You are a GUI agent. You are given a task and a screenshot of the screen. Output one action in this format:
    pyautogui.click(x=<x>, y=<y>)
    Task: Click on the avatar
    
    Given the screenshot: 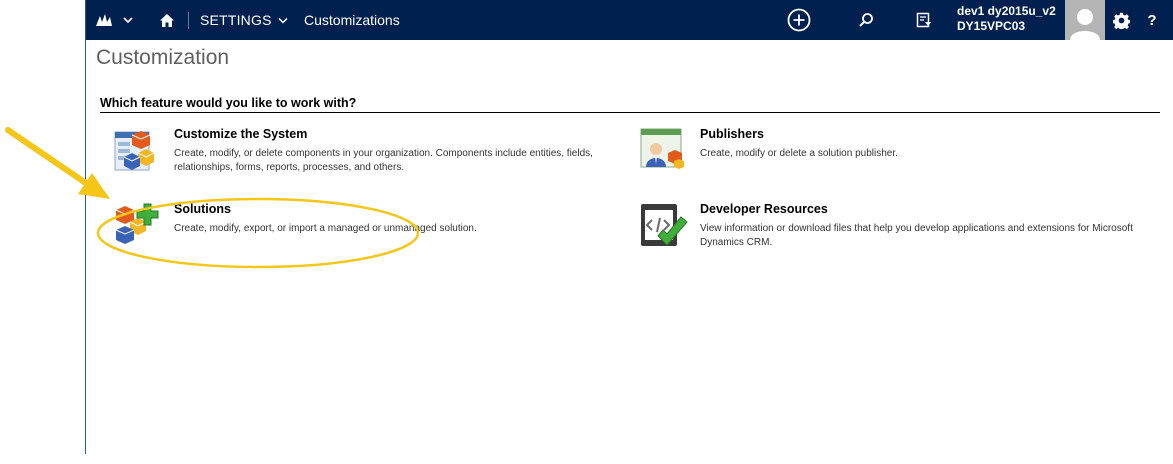 What is the action you would take?
    pyautogui.click(x=1085, y=20)
    